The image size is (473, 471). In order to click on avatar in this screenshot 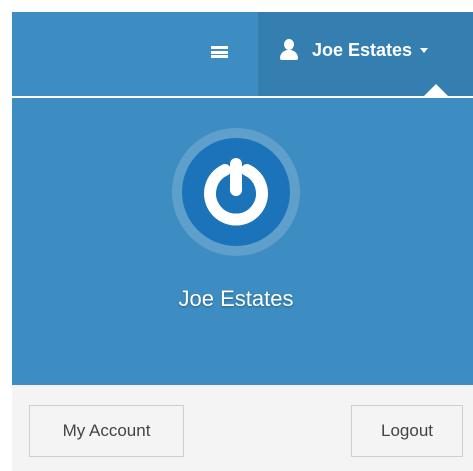, I will do `click(236, 192)`.